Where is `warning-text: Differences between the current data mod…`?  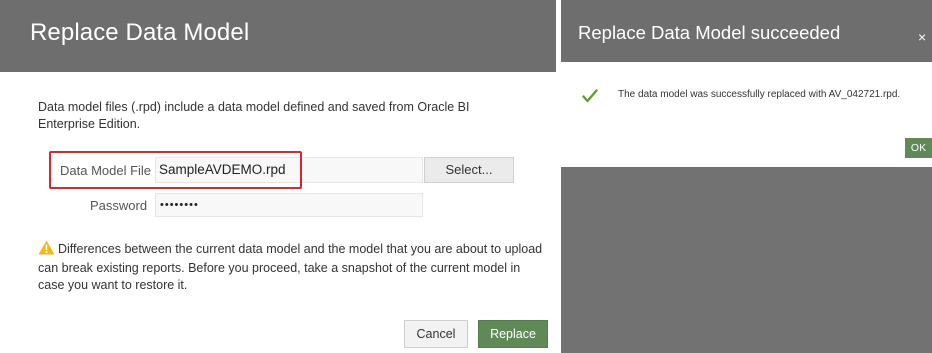
warning-text: Differences between the current data mod… is located at coordinates (290, 267).